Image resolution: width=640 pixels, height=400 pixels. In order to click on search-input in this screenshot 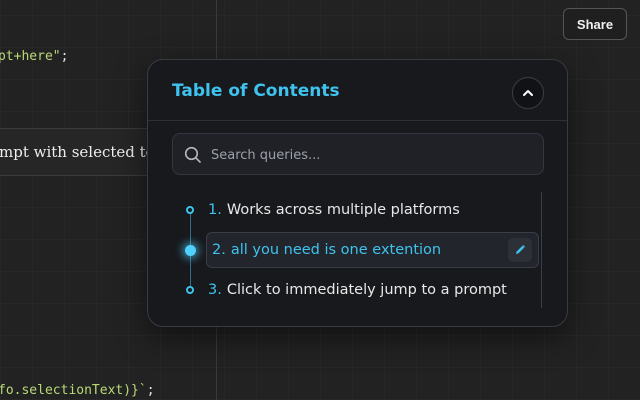, I will do `click(371, 155)`.